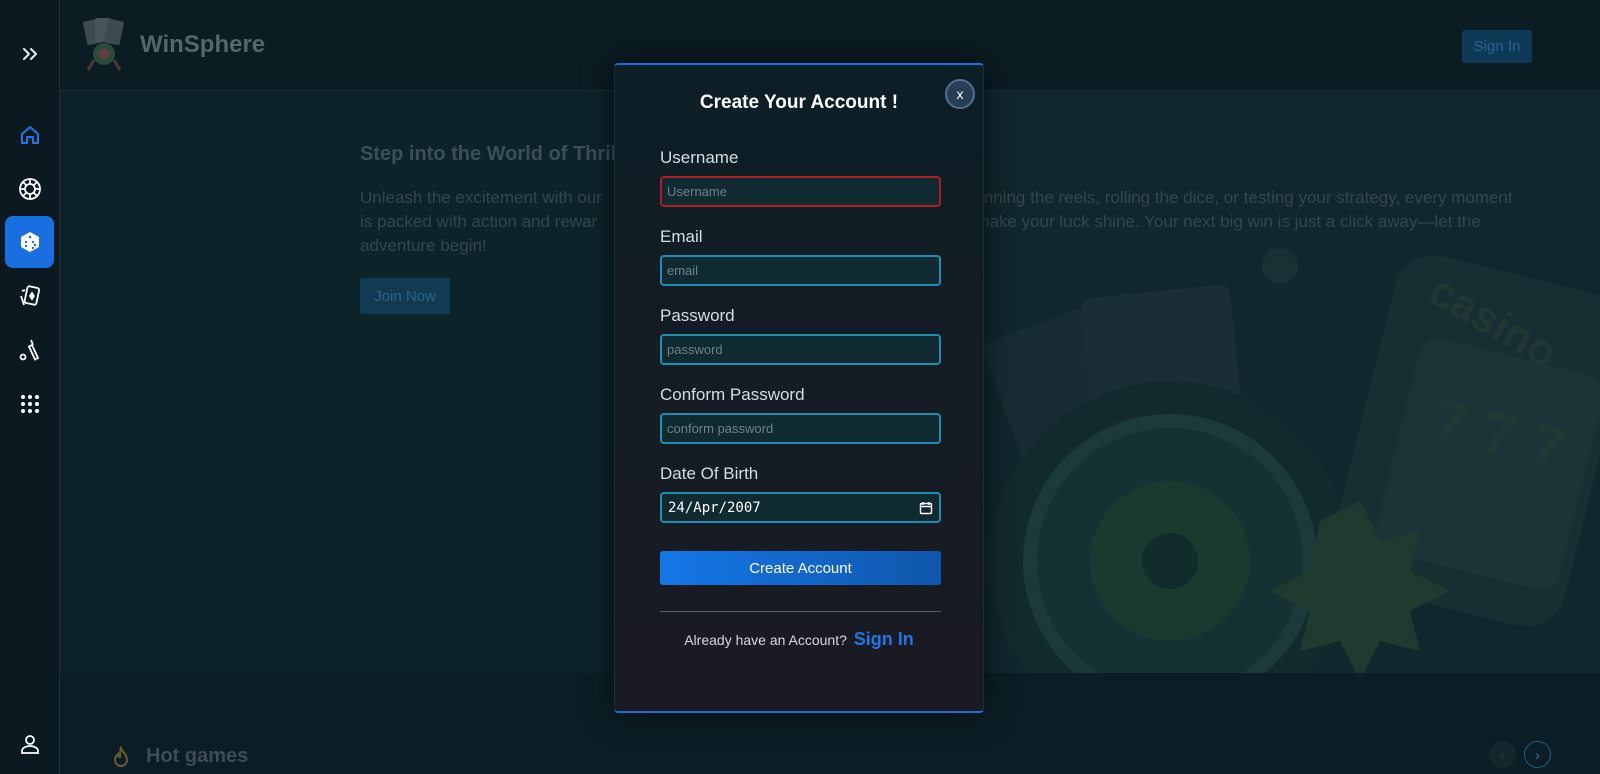 This screenshot has width=1600, height=774. What do you see at coordinates (203, 44) in the screenshot?
I see `brand-name: WinSphere` at bounding box center [203, 44].